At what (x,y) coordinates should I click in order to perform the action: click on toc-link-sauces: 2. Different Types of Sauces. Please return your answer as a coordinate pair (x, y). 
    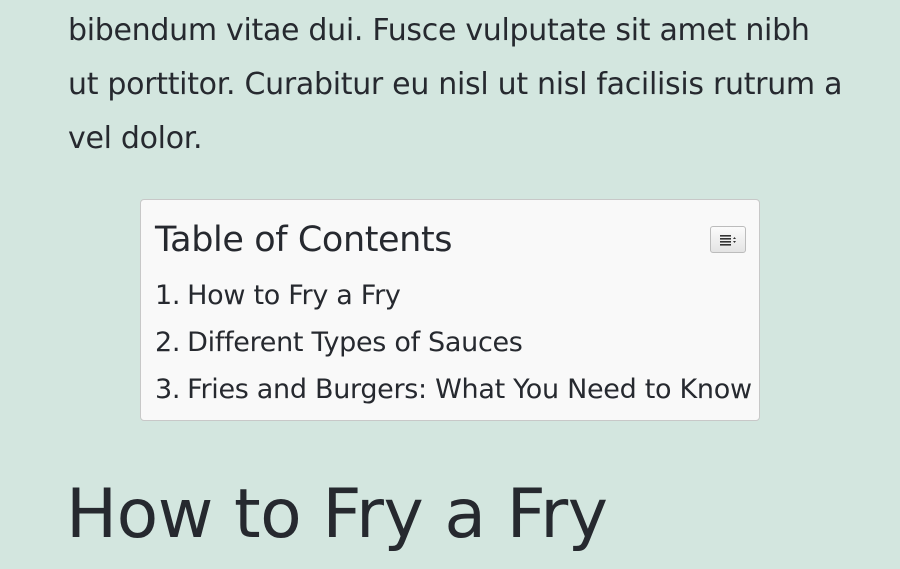
    Looking at the image, I should click on (339, 342).